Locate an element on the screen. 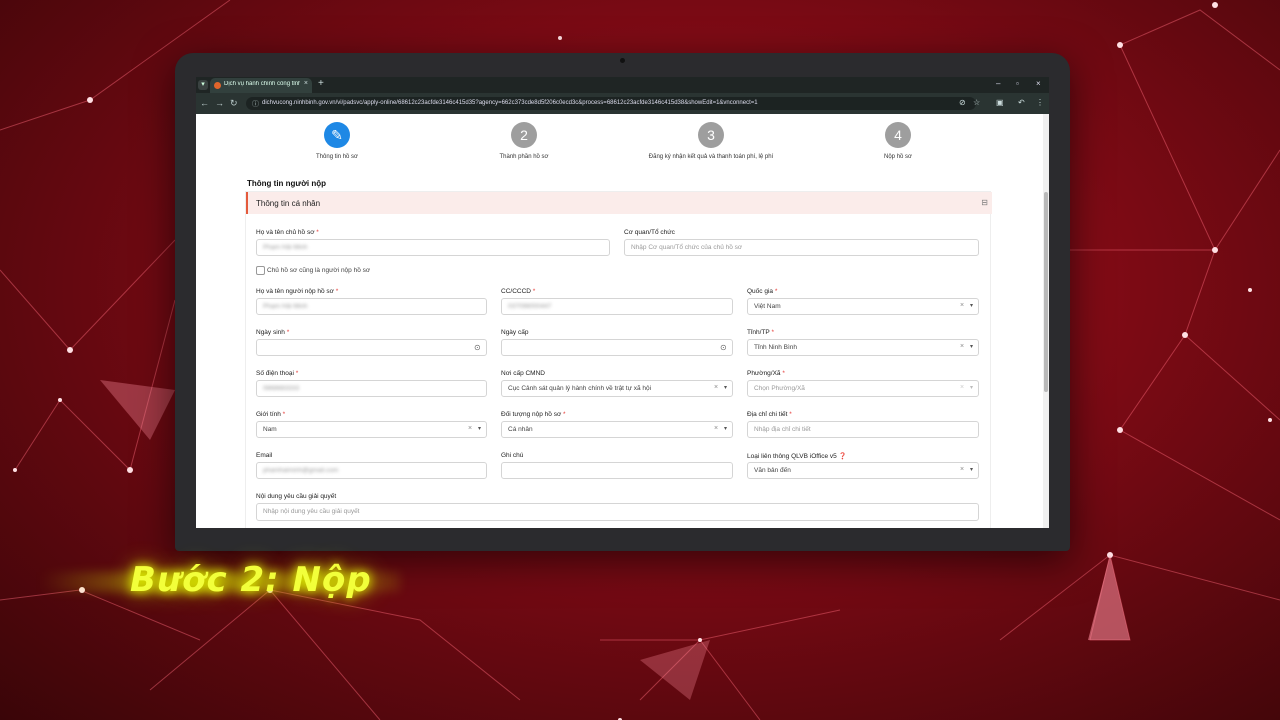  close-icon: × is located at coordinates (306, 83).